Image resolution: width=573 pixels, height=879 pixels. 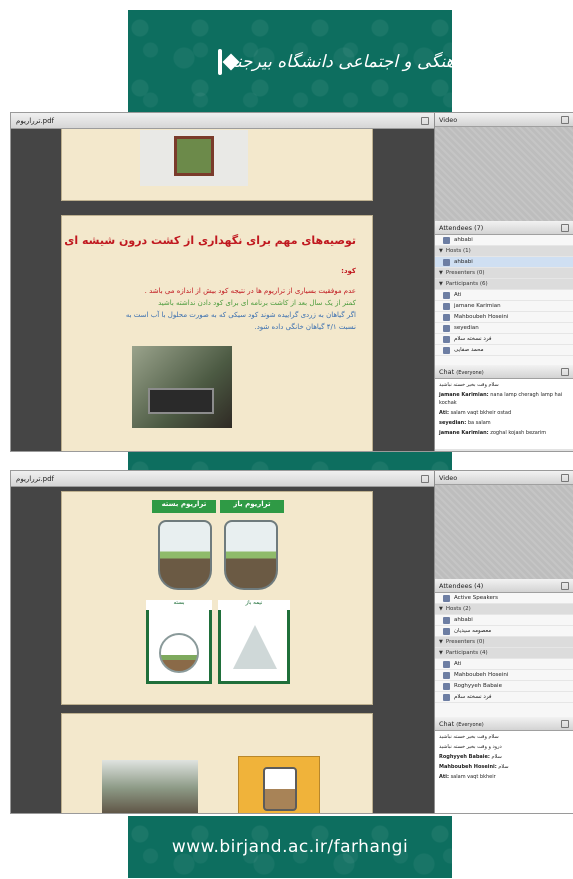 What do you see at coordinates (473, 697) in the screenshot?
I see `attendee-name: فرد نسخته سلام` at bounding box center [473, 697].